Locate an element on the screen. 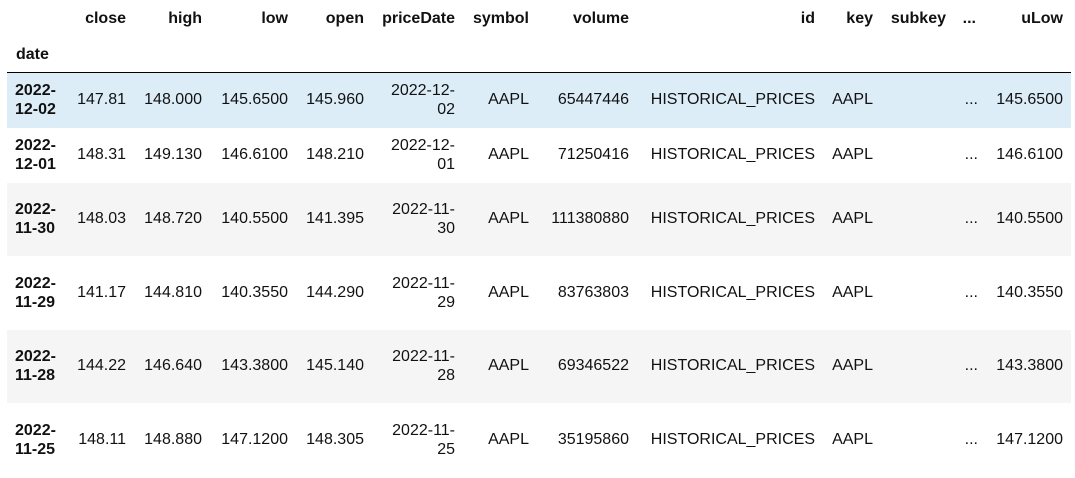 This screenshot has height=478, width=1075. cell-volume: 111380880 is located at coordinates (590, 218).